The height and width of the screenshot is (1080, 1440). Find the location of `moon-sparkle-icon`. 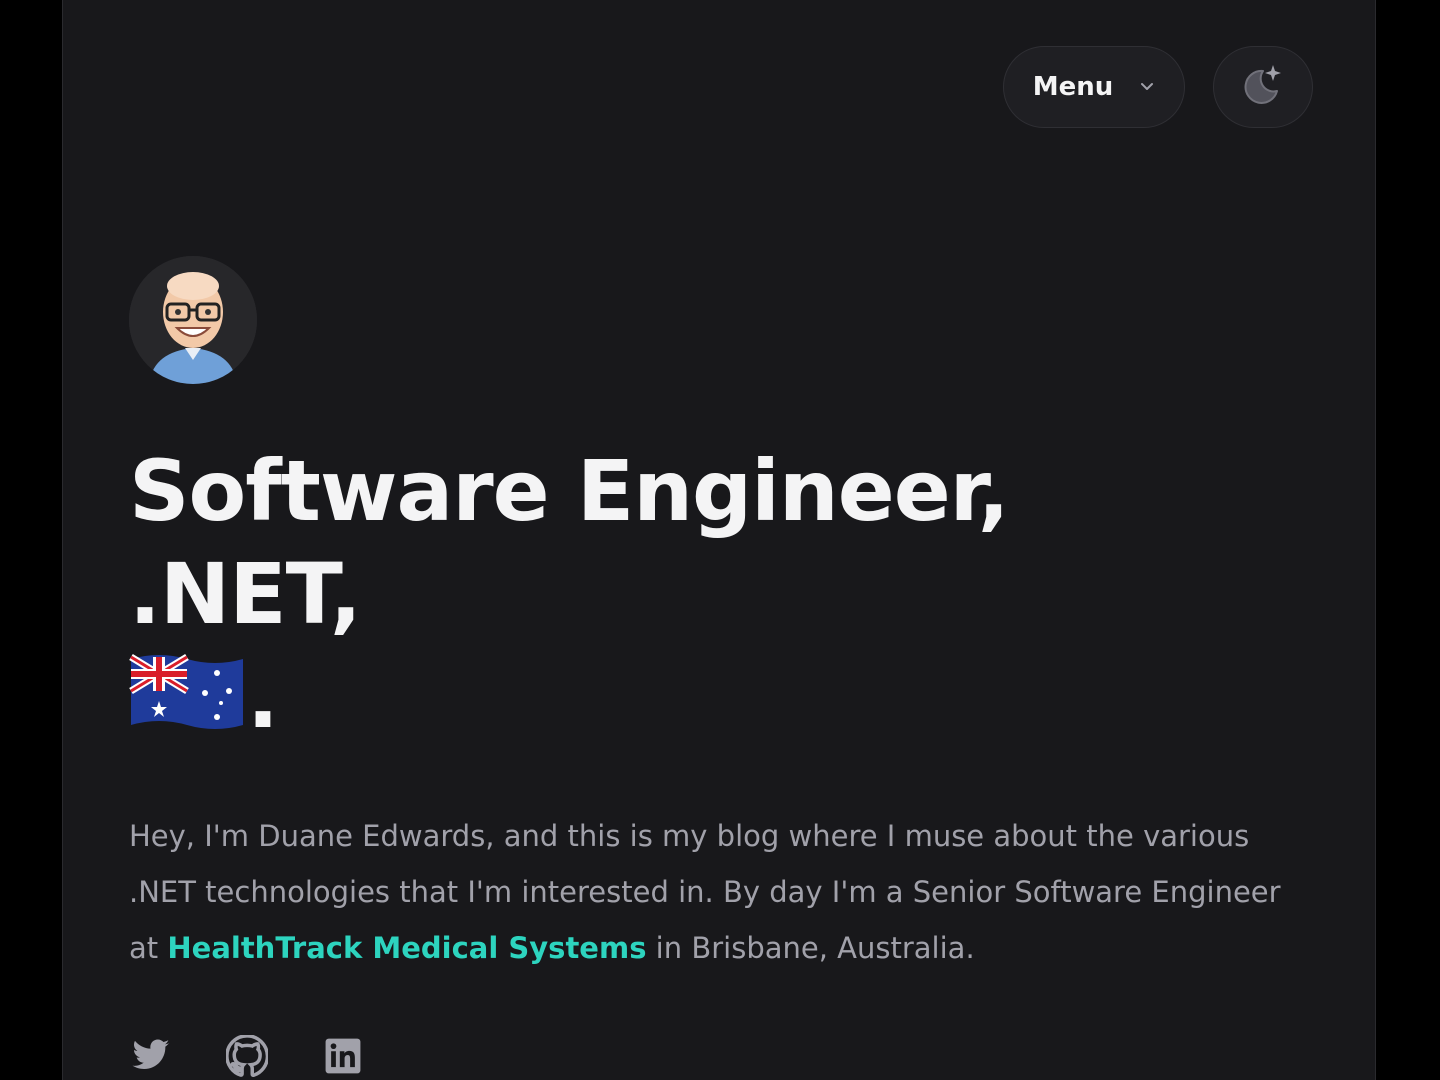

moon-sparkle-icon is located at coordinates (1263, 87).